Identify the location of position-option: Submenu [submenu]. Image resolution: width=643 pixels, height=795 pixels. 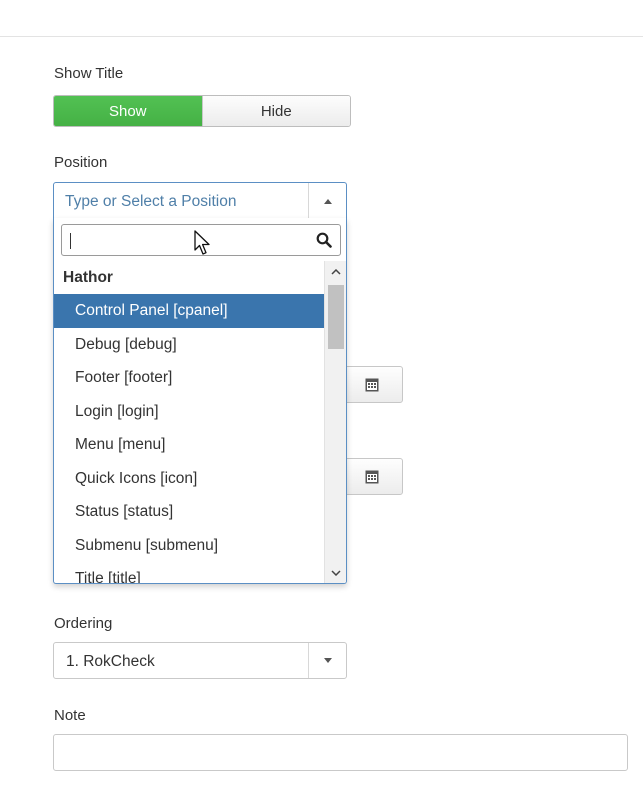
(189, 546).